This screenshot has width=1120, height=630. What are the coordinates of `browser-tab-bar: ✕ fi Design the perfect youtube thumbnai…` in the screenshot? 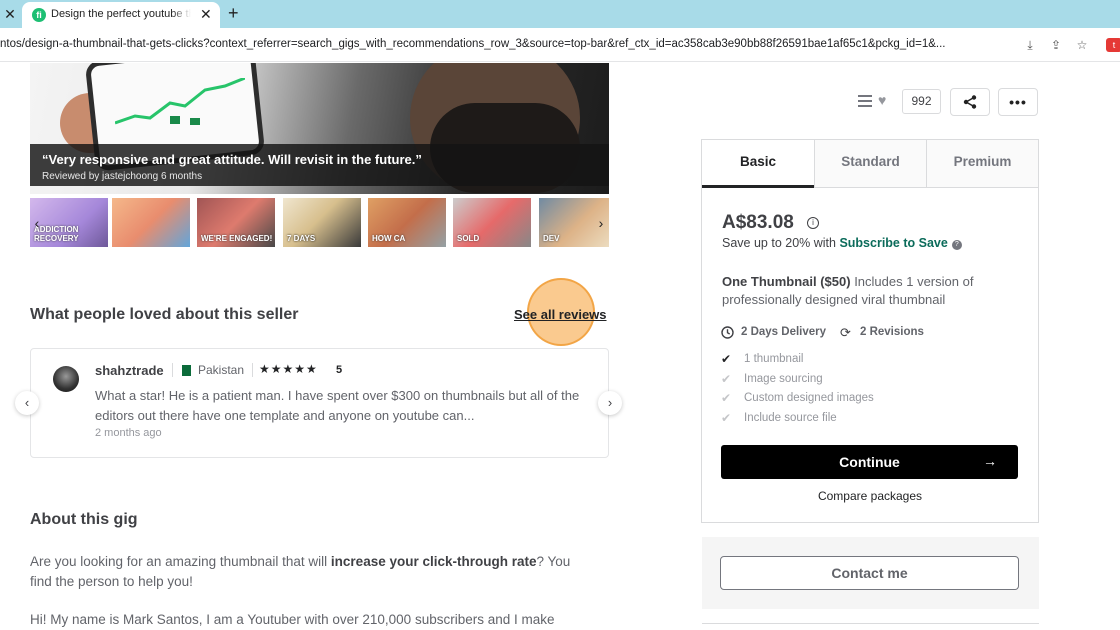 It's located at (560, 14).